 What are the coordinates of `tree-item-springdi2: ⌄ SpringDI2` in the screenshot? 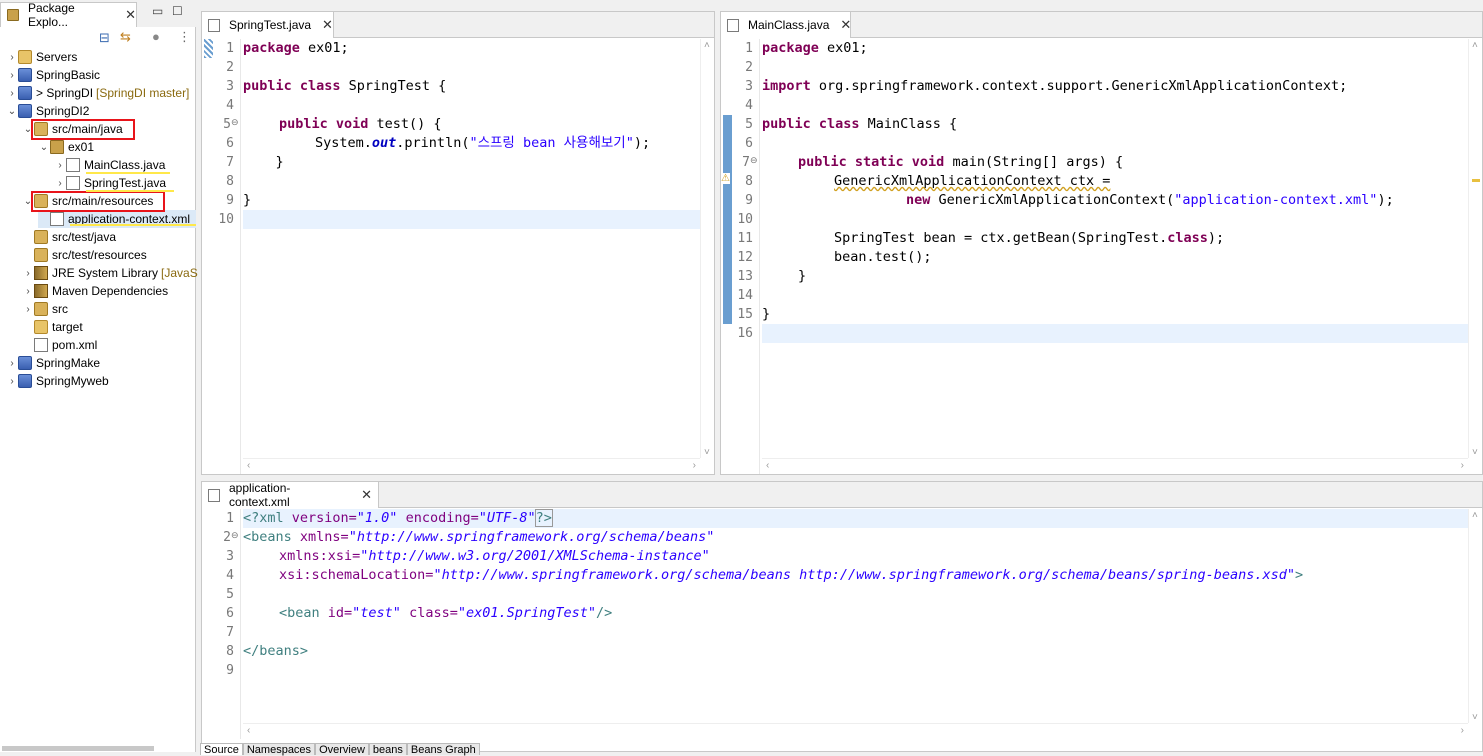 It's located at (47, 111).